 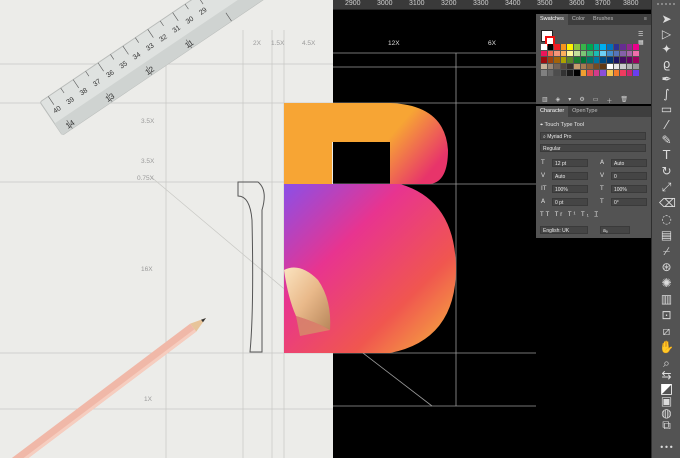 What do you see at coordinates (666, 425) in the screenshot?
I see `screen-mode-icon: ⧉` at bounding box center [666, 425].